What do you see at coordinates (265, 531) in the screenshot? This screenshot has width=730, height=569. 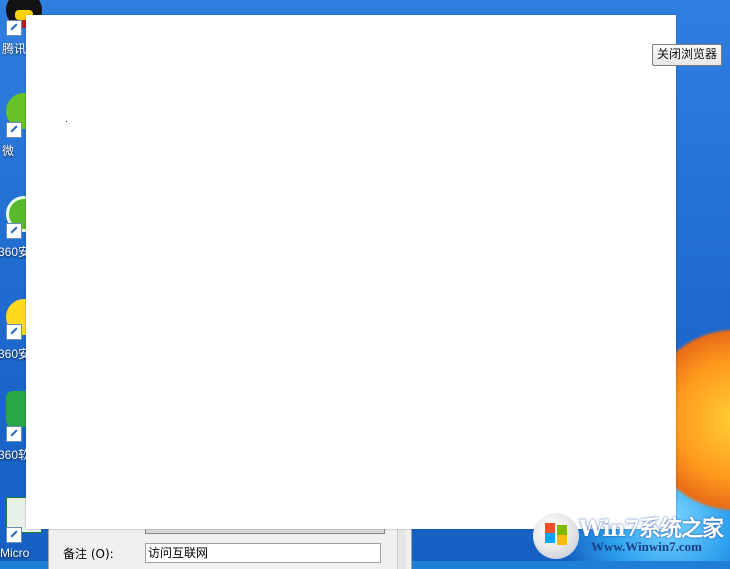 I see `dropdown-field` at bounding box center [265, 531].